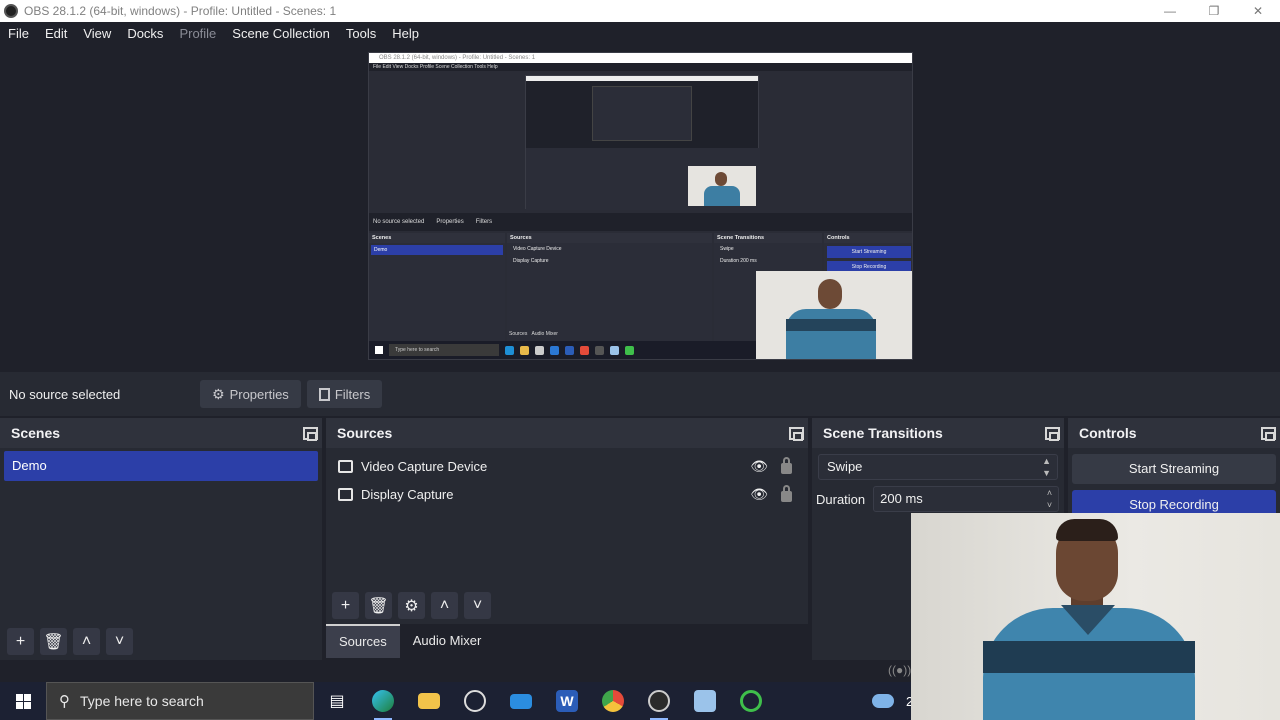  I want to click on cube-icon, so click(705, 701).